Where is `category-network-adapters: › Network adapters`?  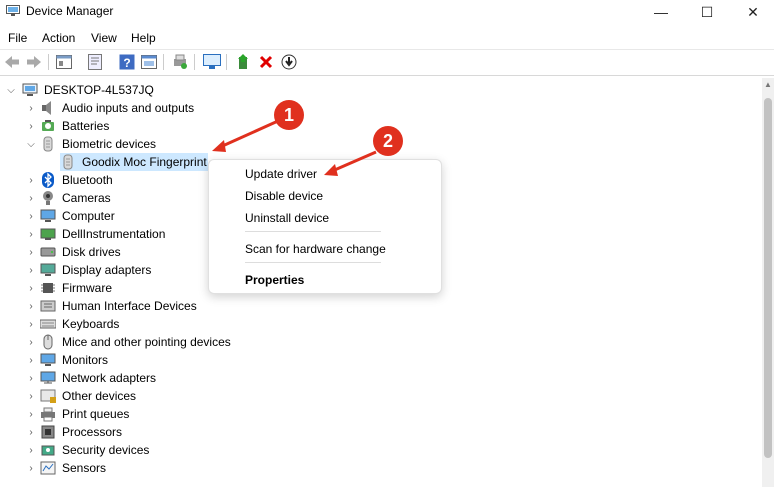
category-network-adapters: › Network adapters is located at coordinates (150, 378).